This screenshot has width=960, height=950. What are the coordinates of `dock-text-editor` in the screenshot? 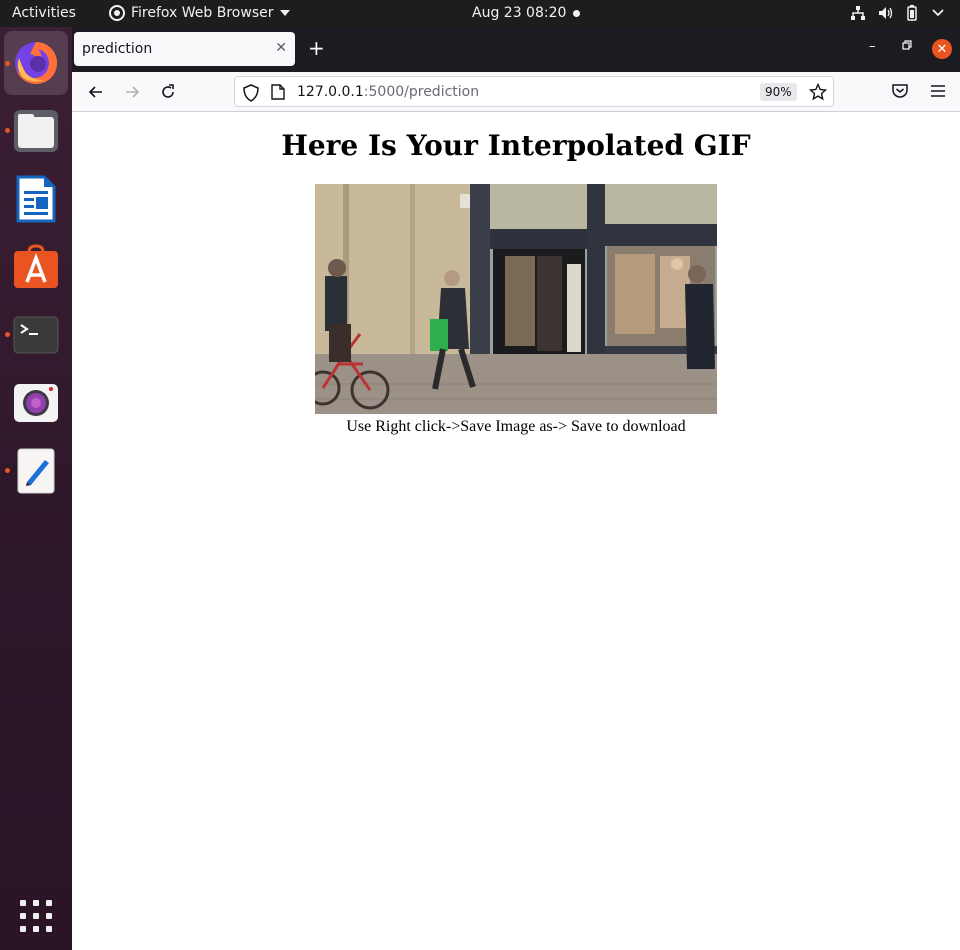 It's located at (36, 471).